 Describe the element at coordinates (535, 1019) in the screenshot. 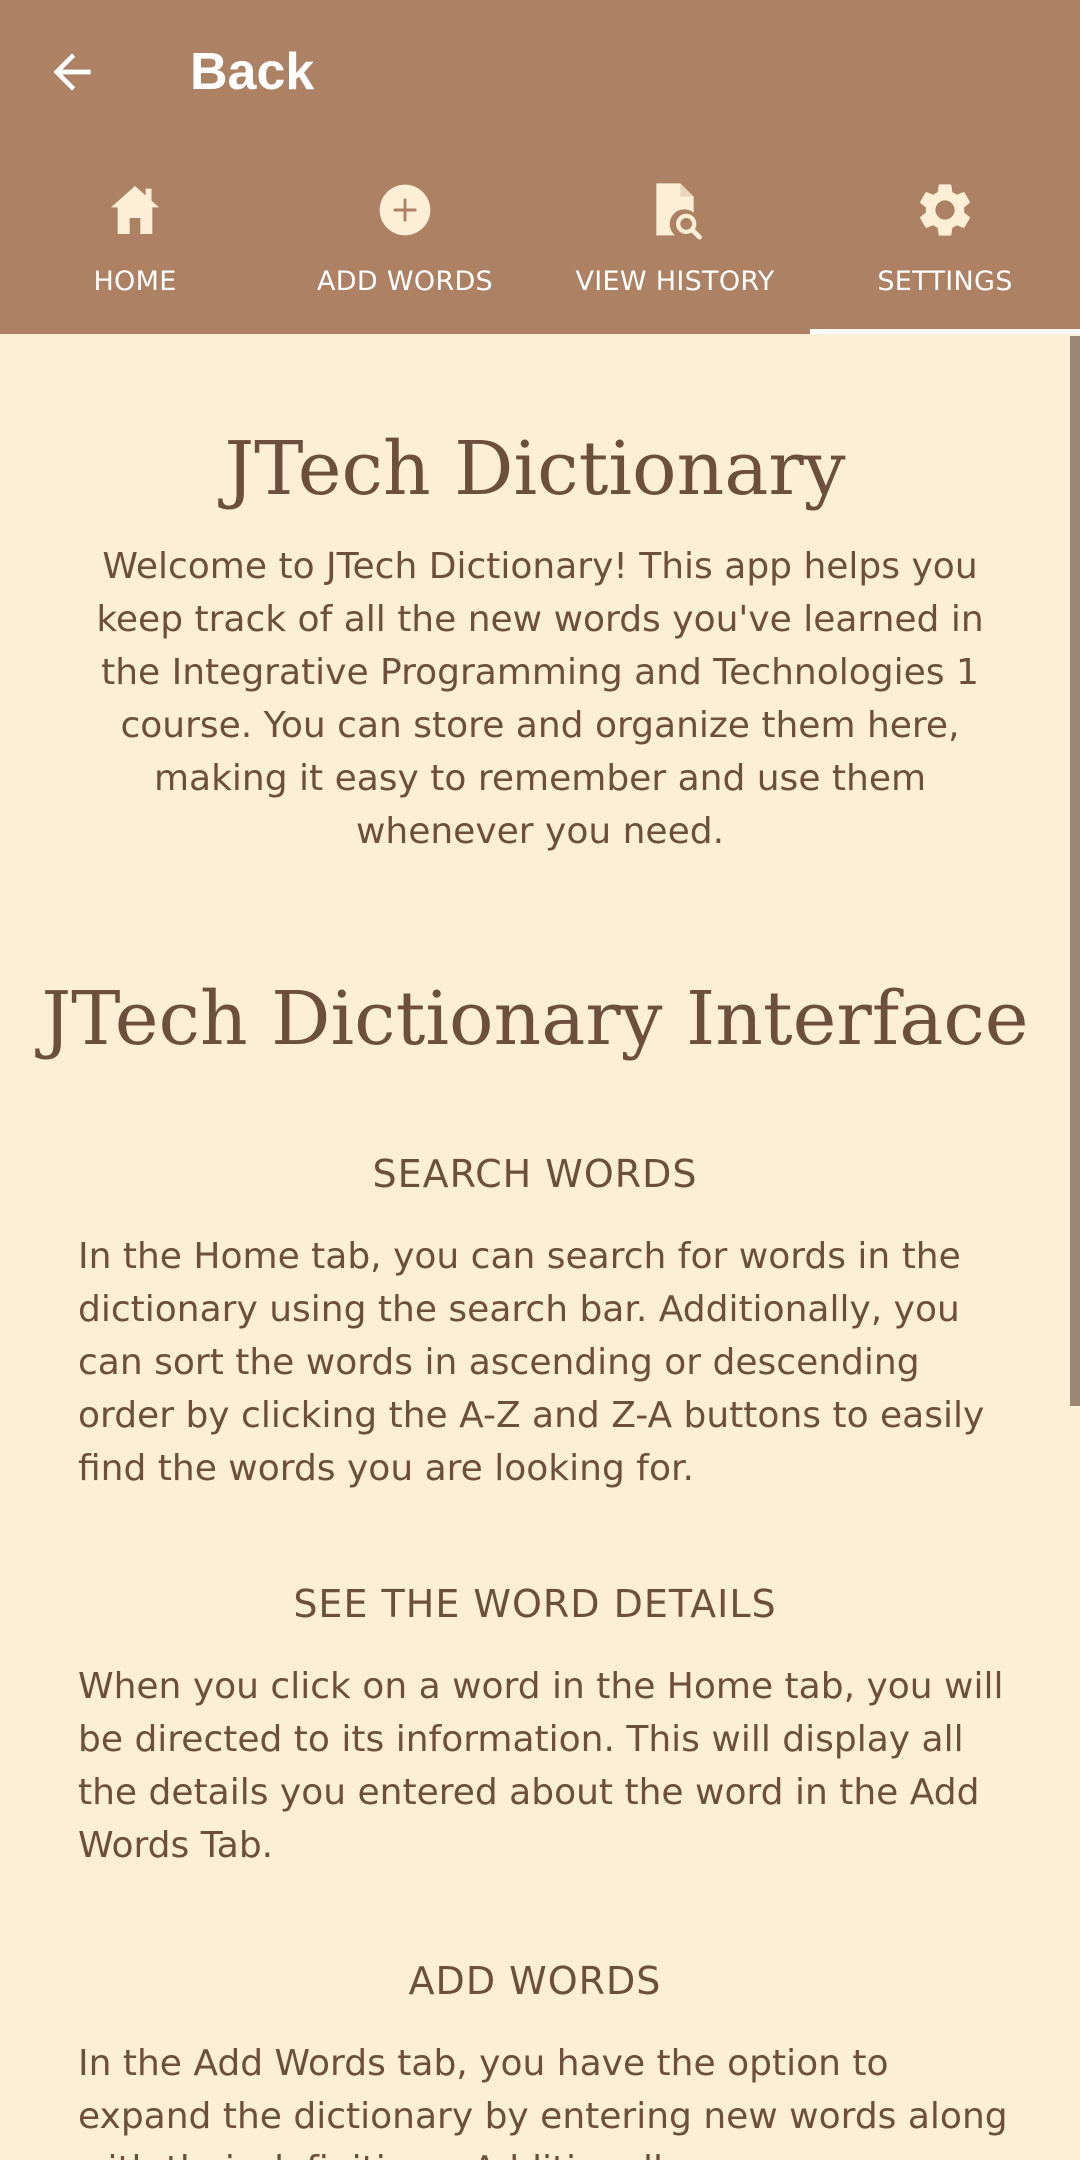

I see `interface-title: JTech Dictionary Interface` at that location.